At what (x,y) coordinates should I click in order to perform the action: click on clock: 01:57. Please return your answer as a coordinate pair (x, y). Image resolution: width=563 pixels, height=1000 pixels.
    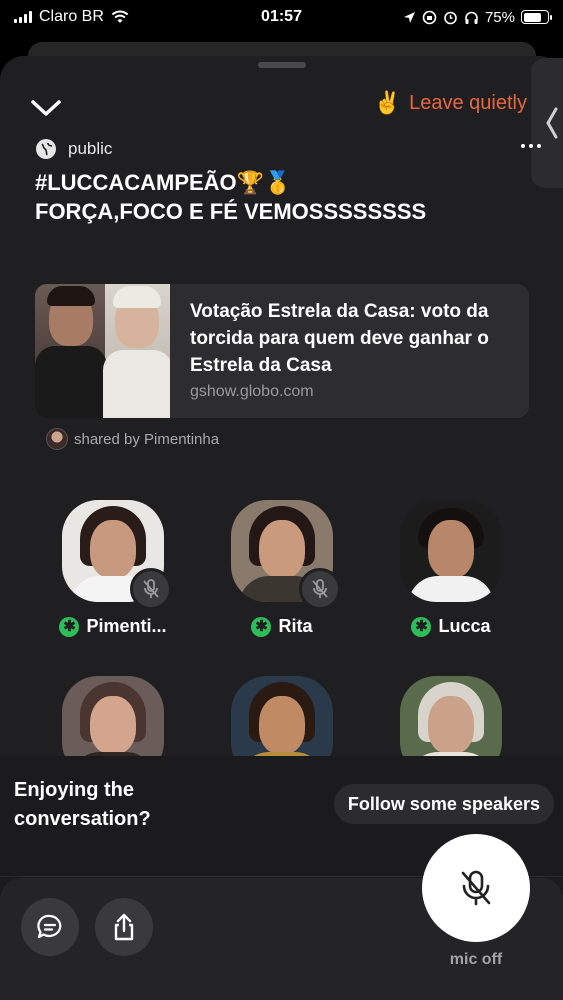
    Looking at the image, I should click on (281, 16).